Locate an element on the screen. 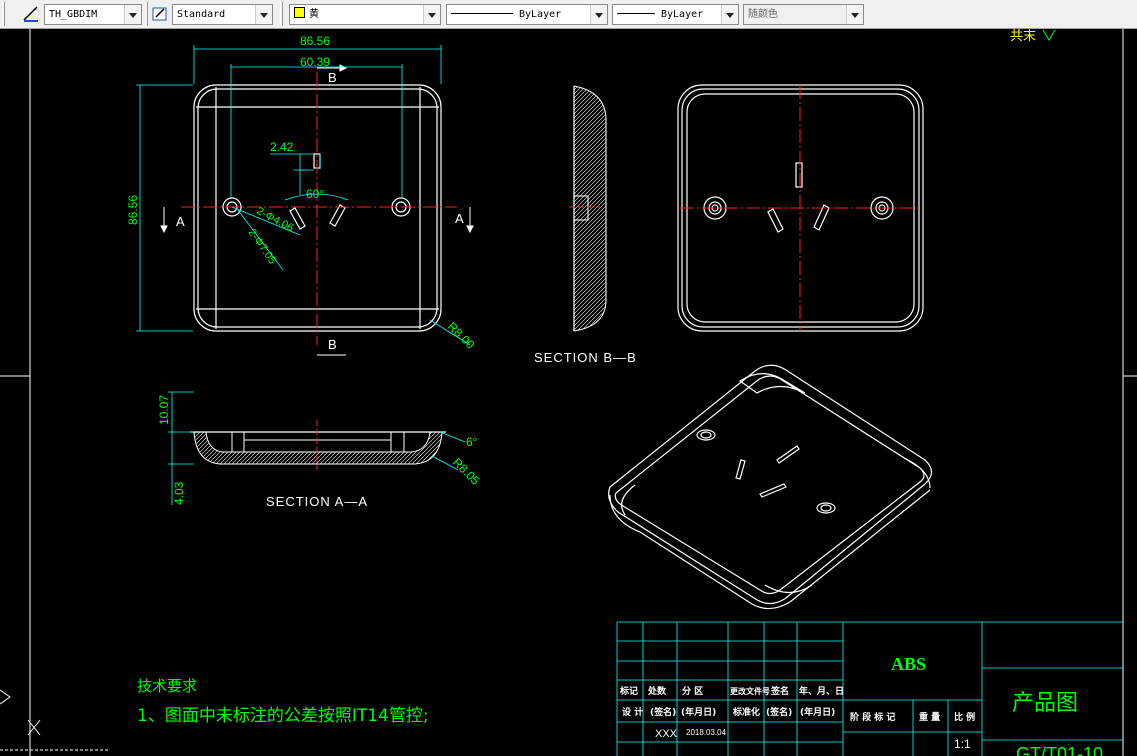  tb-standardize: 标准化 is located at coordinates (746, 712).